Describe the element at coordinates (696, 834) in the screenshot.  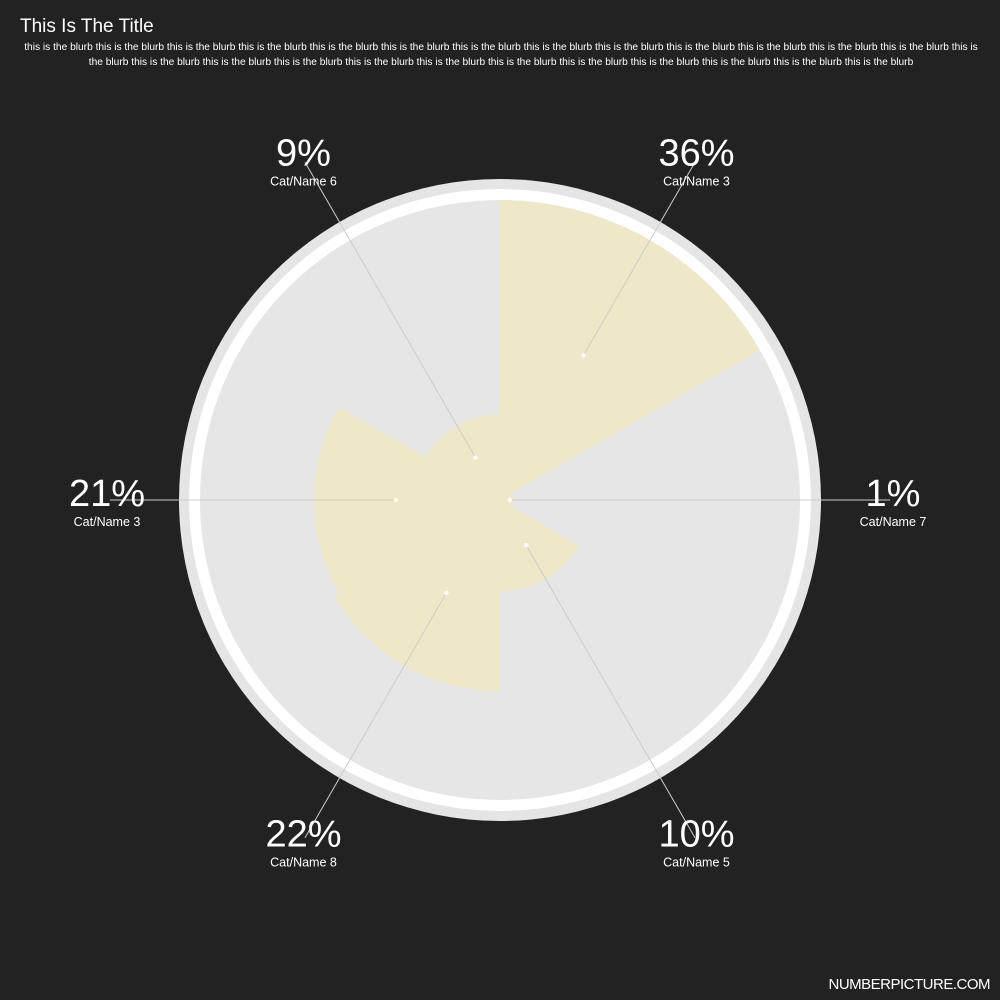
I see `slice-percent-label-3: 10%` at that location.